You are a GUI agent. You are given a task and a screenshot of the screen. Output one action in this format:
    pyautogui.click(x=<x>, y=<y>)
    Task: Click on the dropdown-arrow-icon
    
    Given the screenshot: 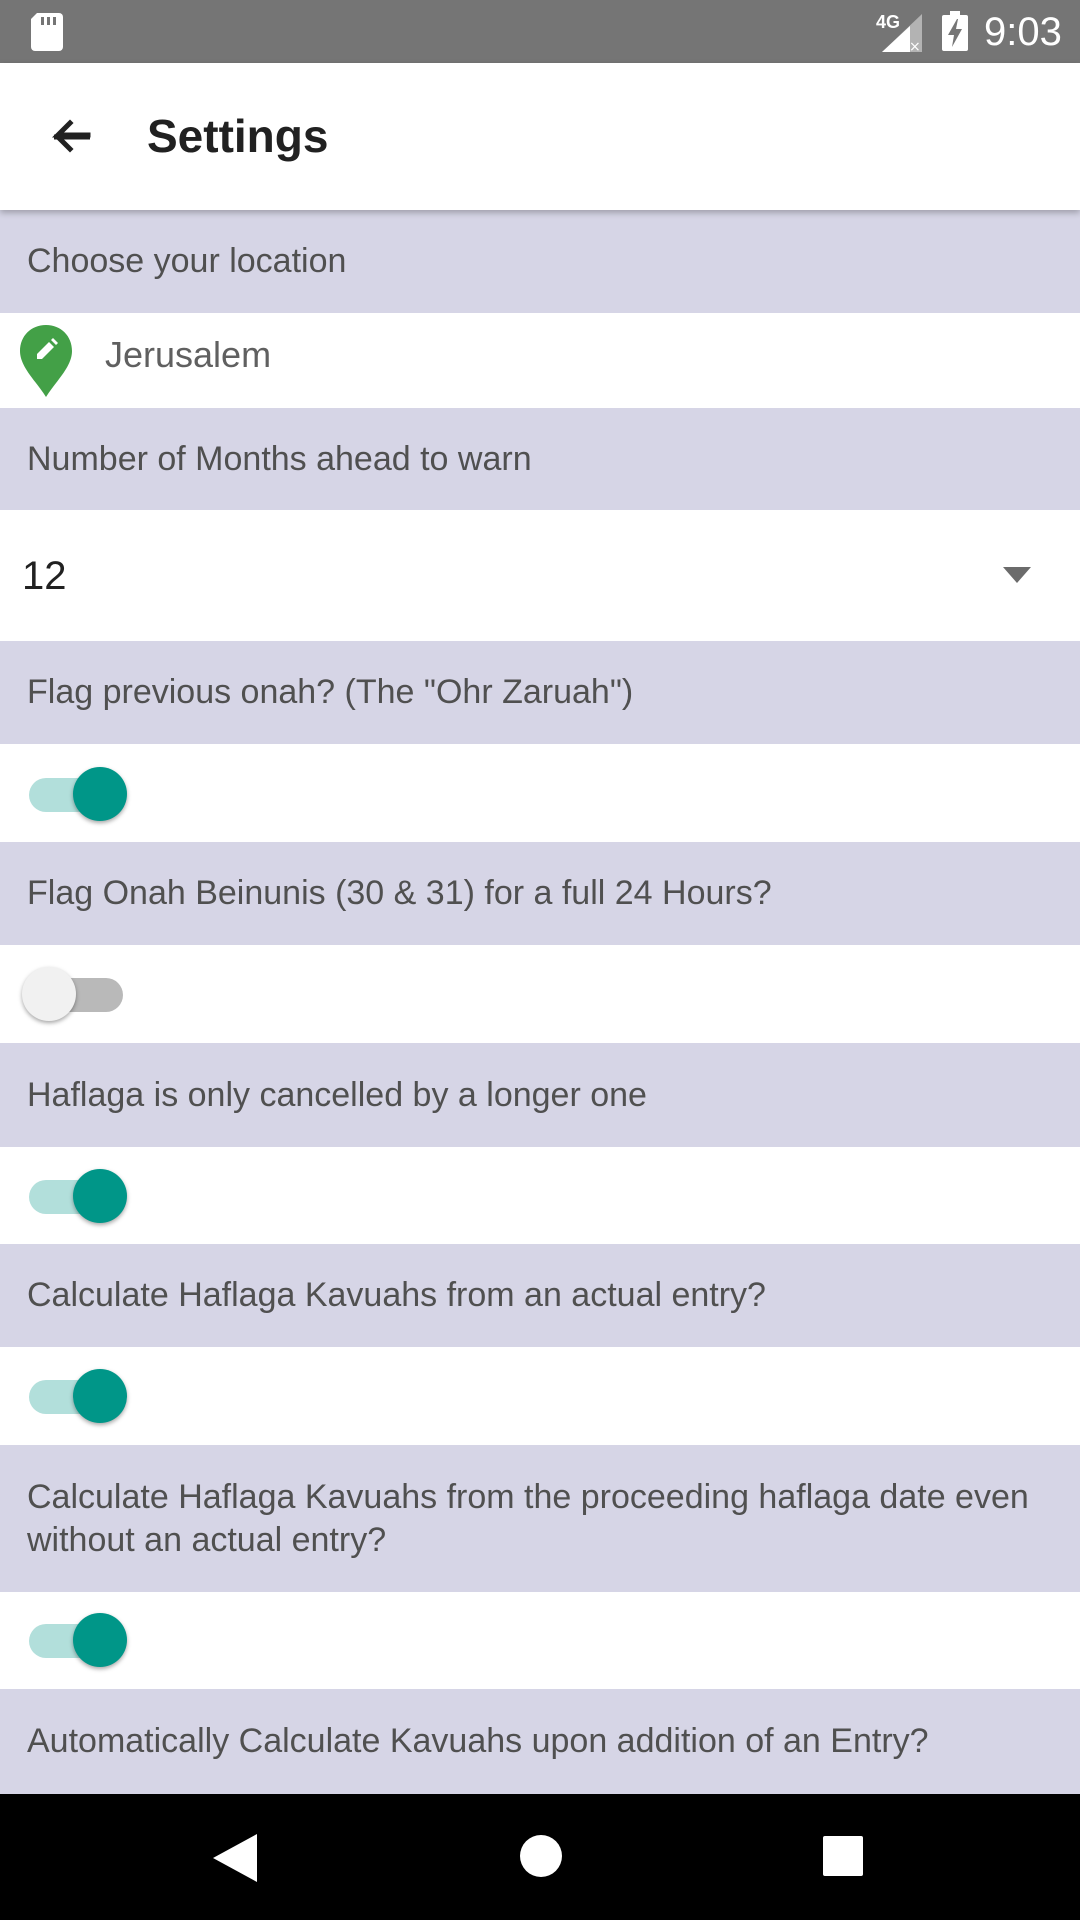 What is the action you would take?
    pyautogui.click(x=1017, y=575)
    